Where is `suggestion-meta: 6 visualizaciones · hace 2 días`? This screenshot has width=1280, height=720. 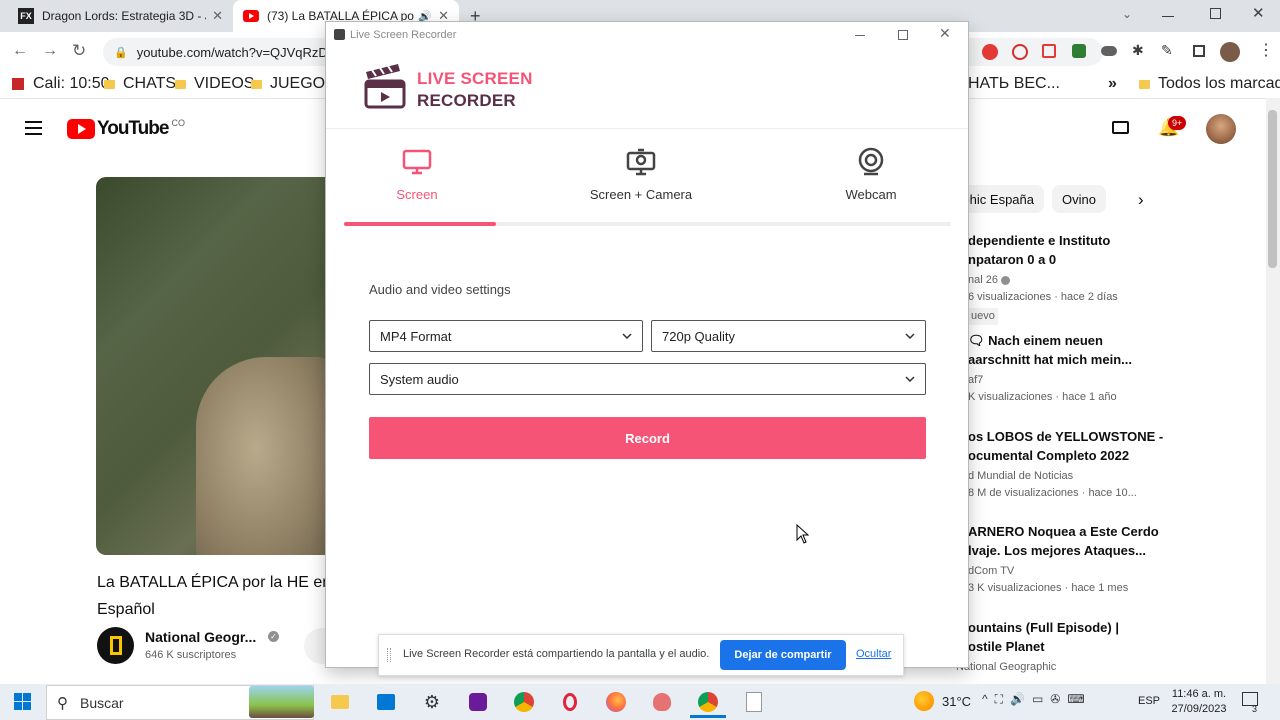
suggestion-meta: 6 visualizaciones · hace 2 días is located at coordinates (1043, 297).